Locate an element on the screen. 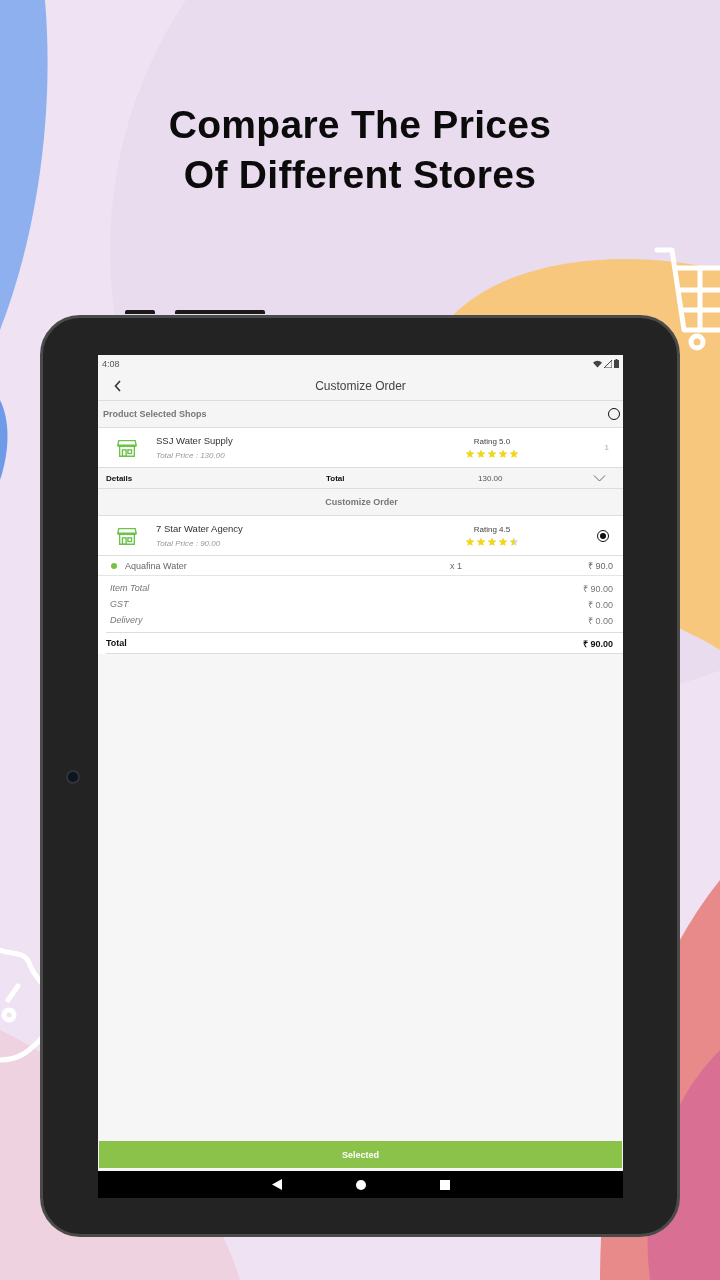  recents-icon is located at coordinates (444, 1184).